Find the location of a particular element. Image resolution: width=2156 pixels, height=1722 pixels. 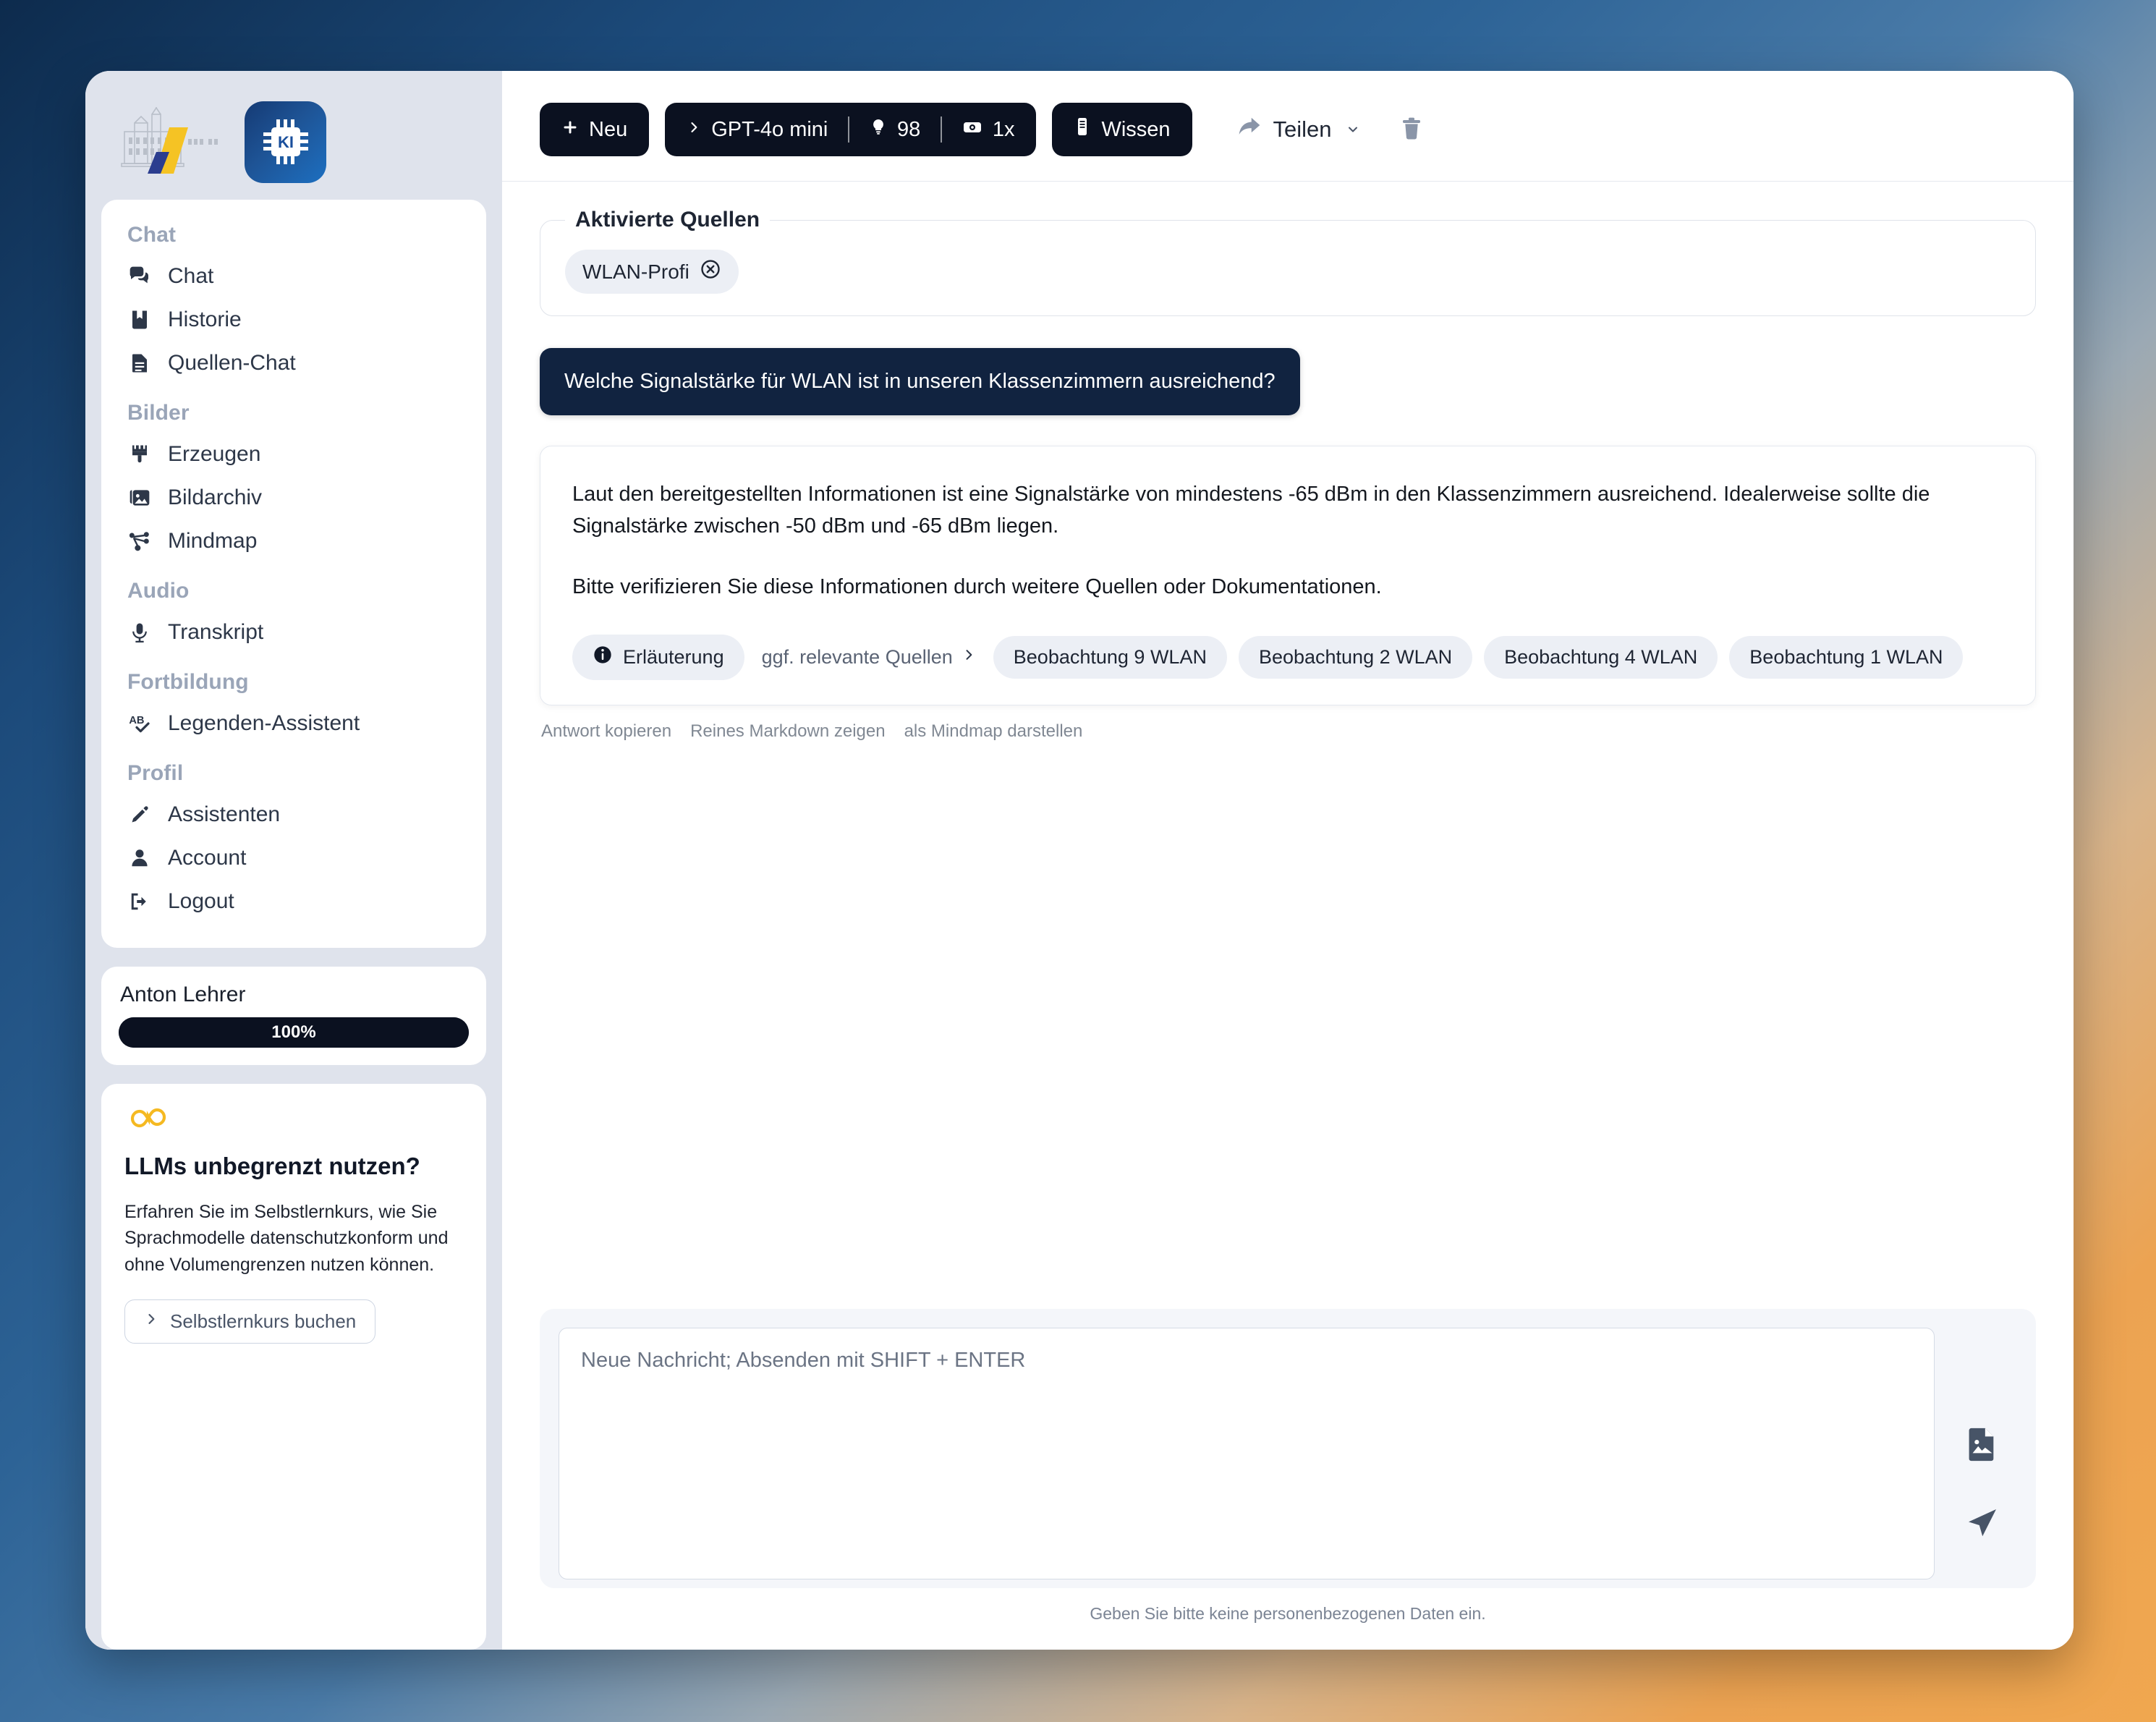

trash-icon is located at coordinates (1411, 130).